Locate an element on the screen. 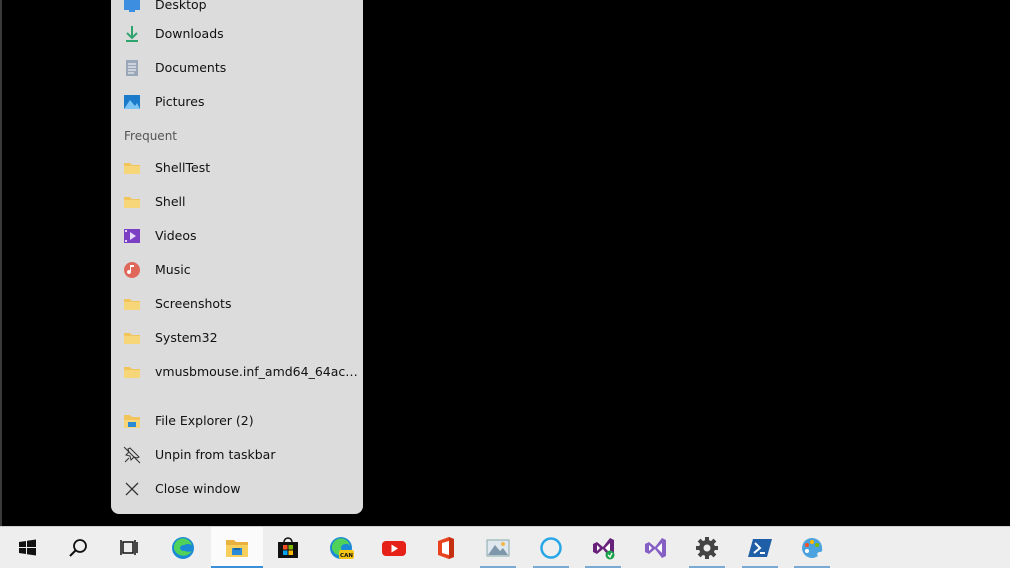 This screenshot has width=1010, height=568. jumplist-item-documents: Documents is located at coordinates (237, 68).